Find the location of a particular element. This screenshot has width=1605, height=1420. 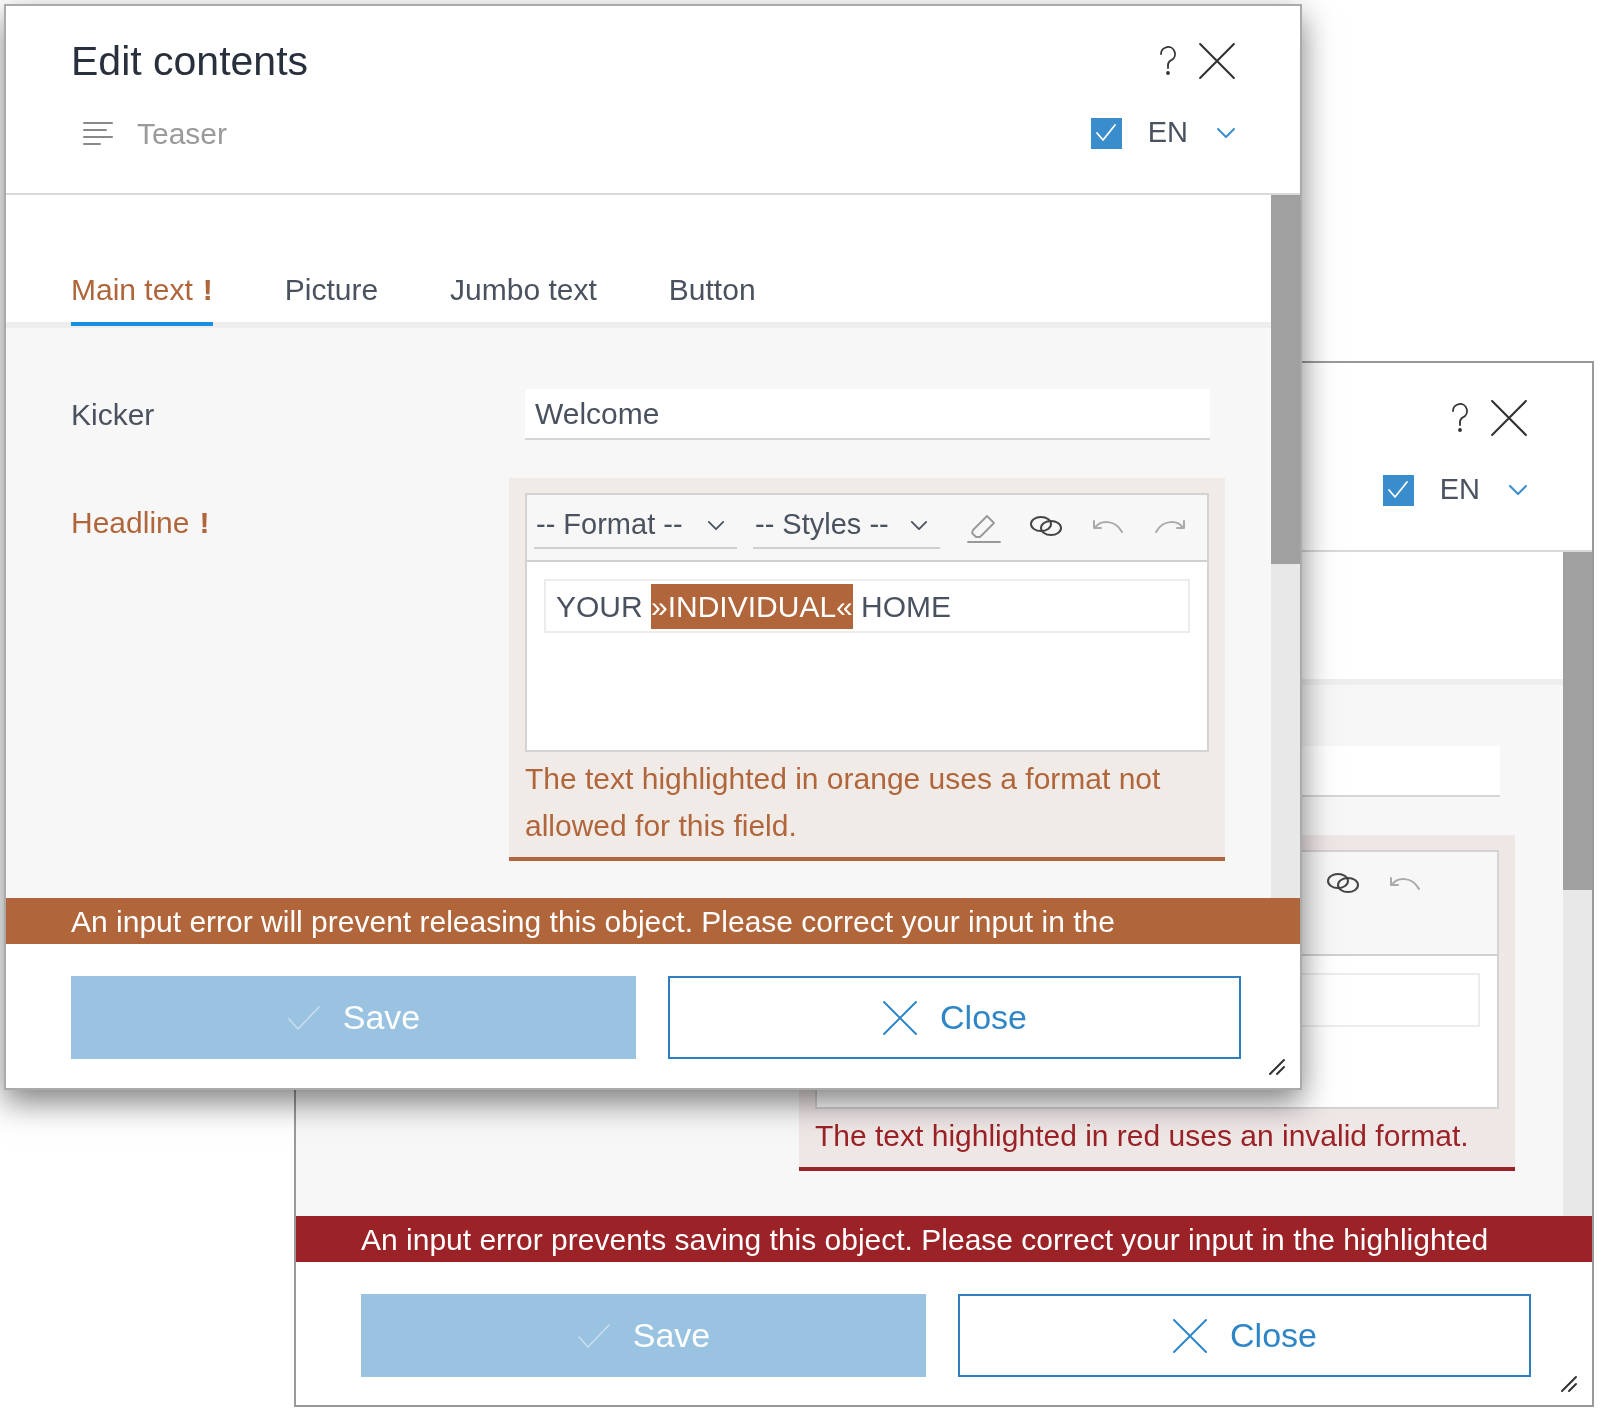

rich-text-input: YOUR »INDIVIDUAL« HOME is located at coordinates (867, 606).